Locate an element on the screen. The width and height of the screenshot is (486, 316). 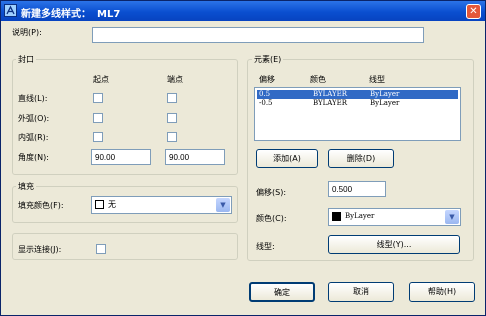
element-offset: -0.5 is located at coordinates (266, 103).